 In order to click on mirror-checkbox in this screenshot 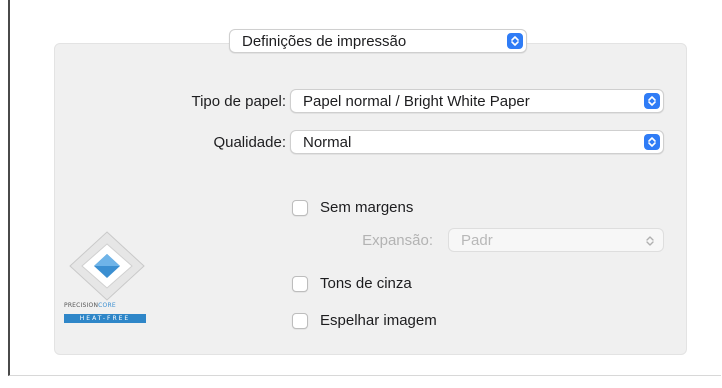, I will do `click(300, 321)`.